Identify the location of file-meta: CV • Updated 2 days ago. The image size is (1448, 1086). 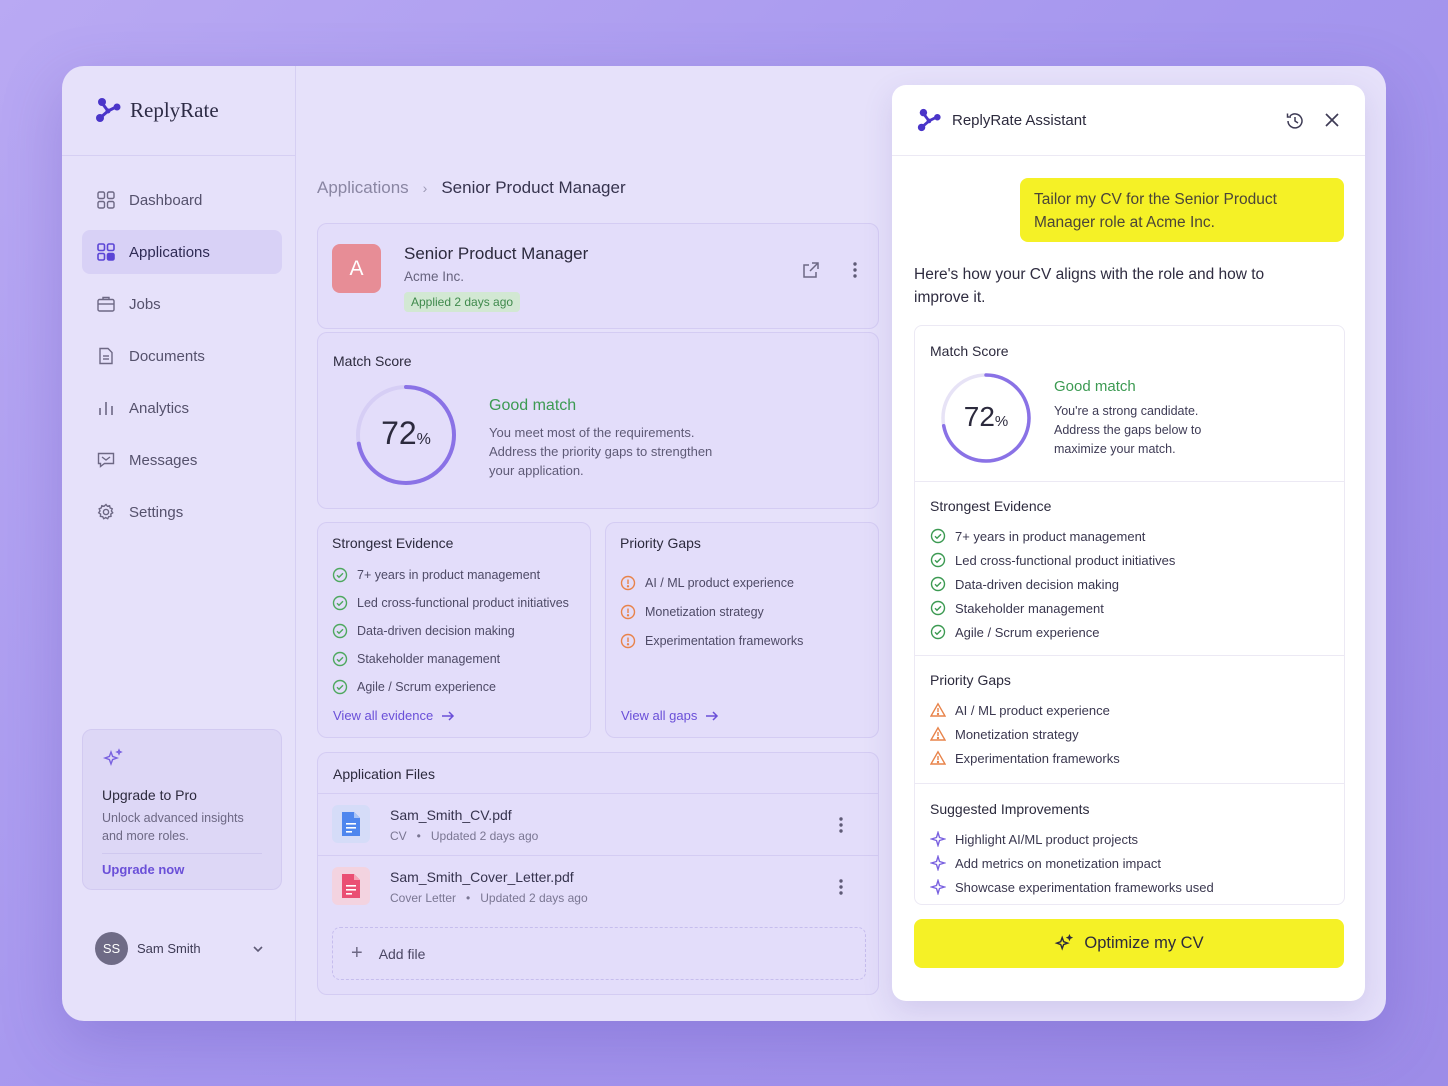
(464, 836).